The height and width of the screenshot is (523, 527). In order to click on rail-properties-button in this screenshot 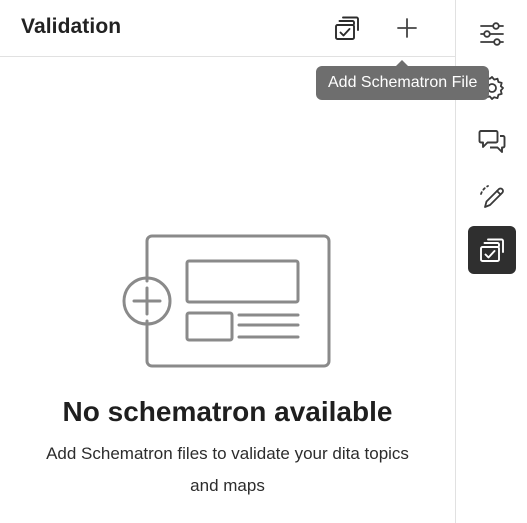, I will do `click(492, 34)`.